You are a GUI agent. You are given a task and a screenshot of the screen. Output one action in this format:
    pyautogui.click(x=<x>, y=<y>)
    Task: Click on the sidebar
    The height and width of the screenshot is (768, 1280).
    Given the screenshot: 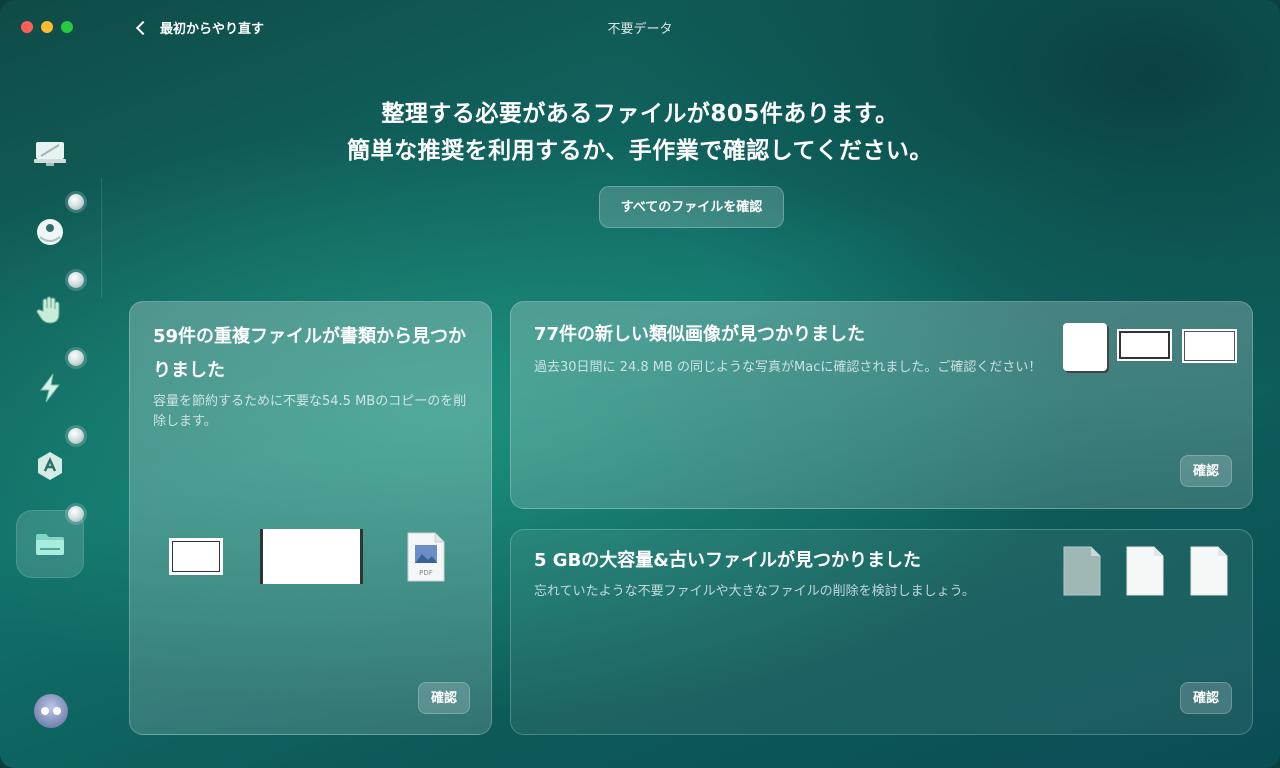 What is the action you would take?
    pyautogui.click(x=52, y=354)
    